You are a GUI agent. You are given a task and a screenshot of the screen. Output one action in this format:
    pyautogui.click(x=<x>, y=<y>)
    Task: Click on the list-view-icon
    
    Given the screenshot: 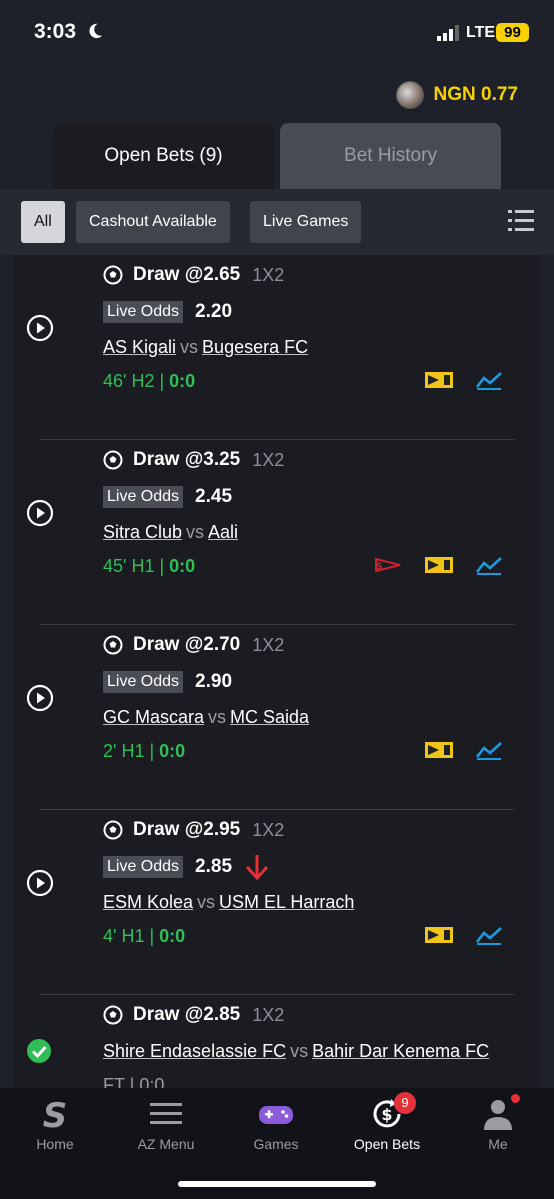 What is the action you would take?
    pyautogui.click(x=521, y=221)
    